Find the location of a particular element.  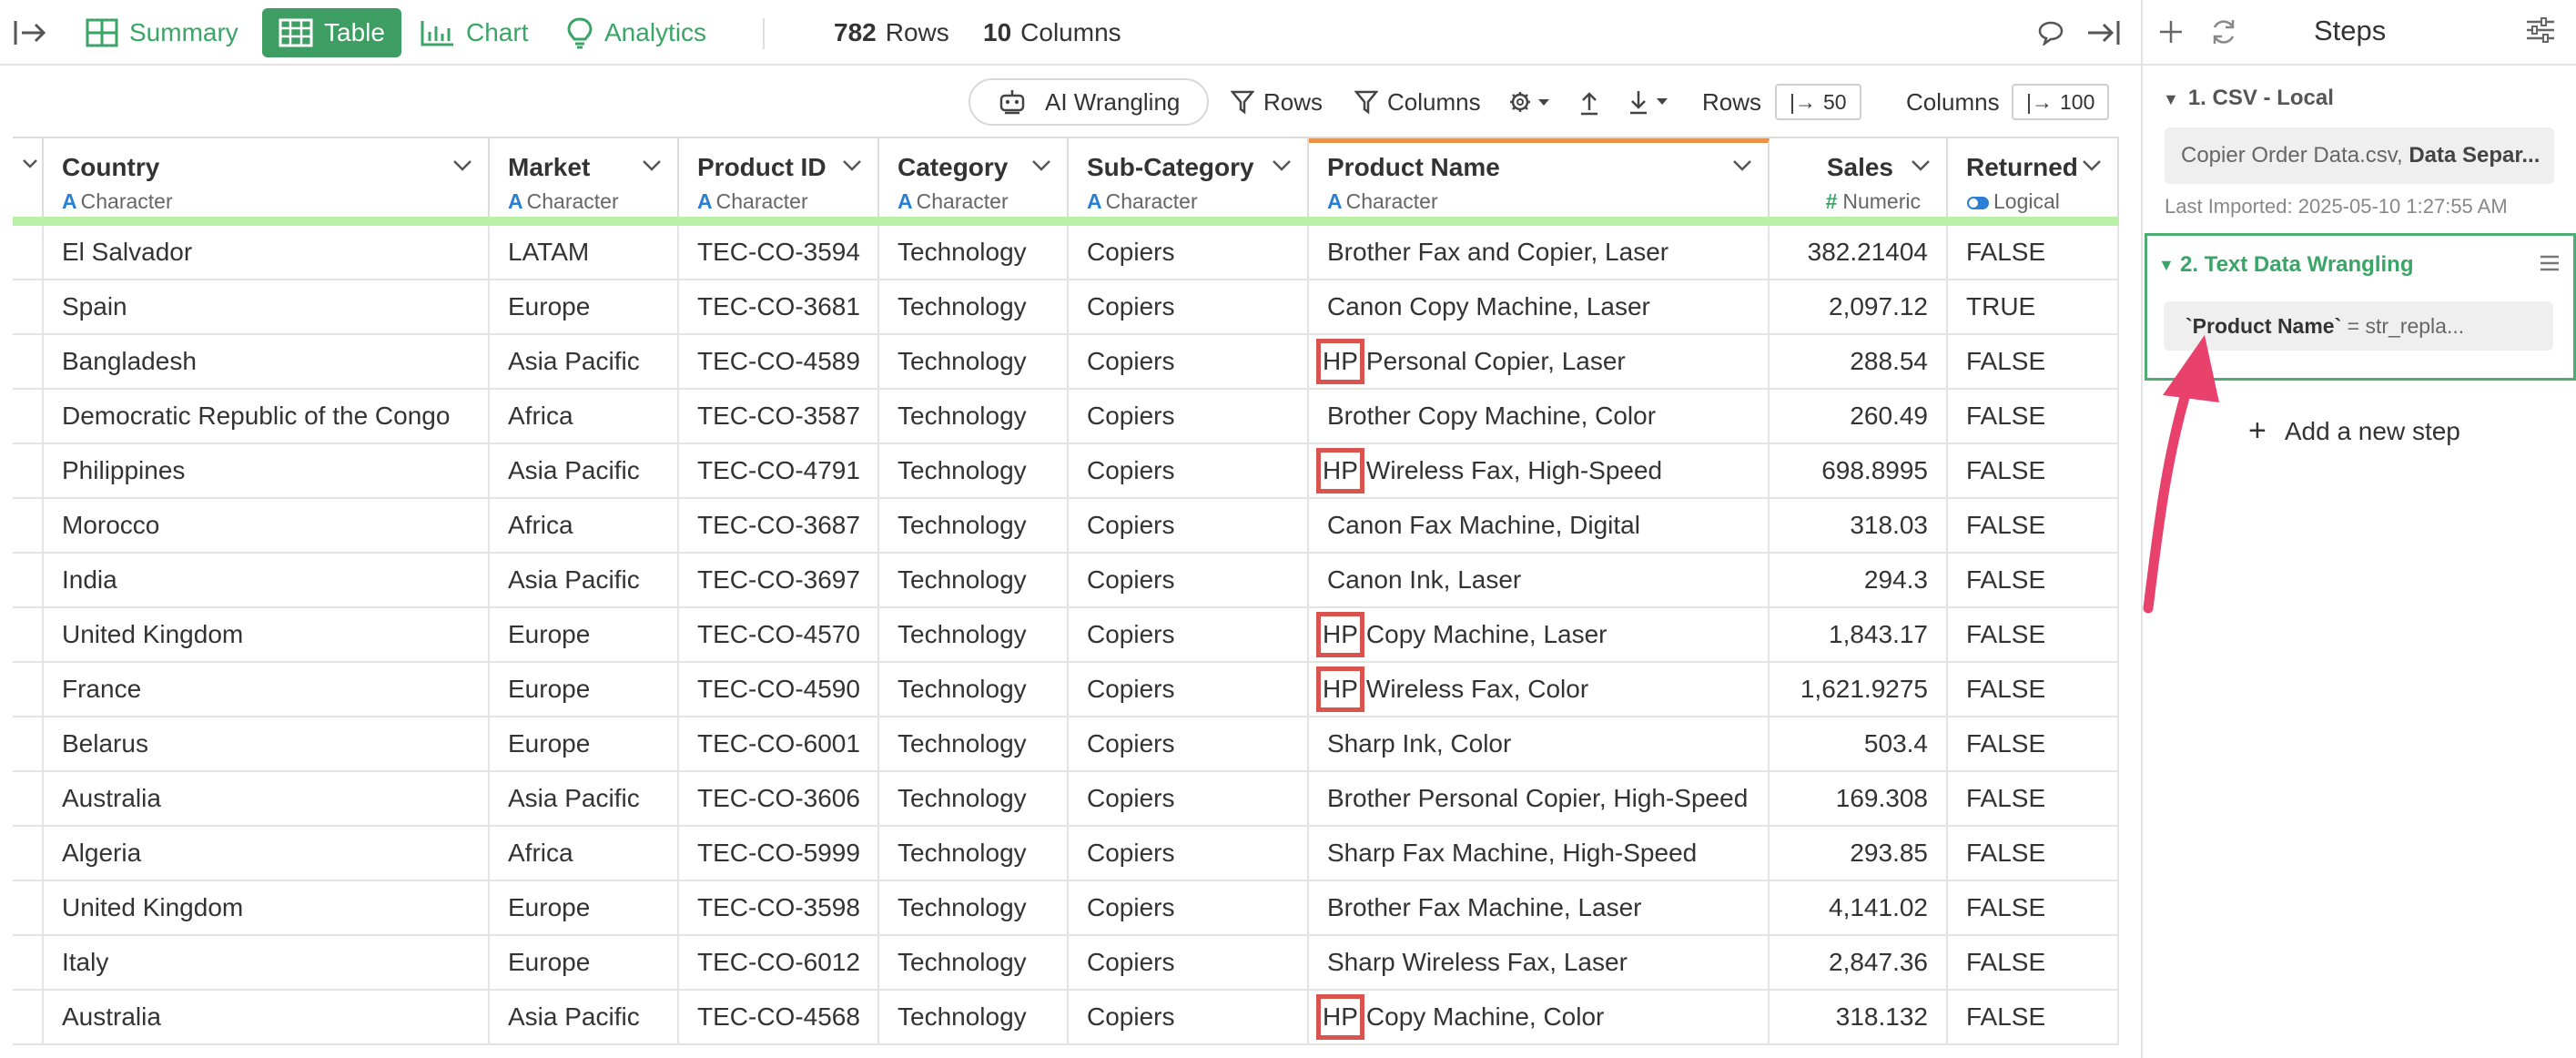

cell-product-id: TEC-CO-4589 is located at coordinates (779, 361).